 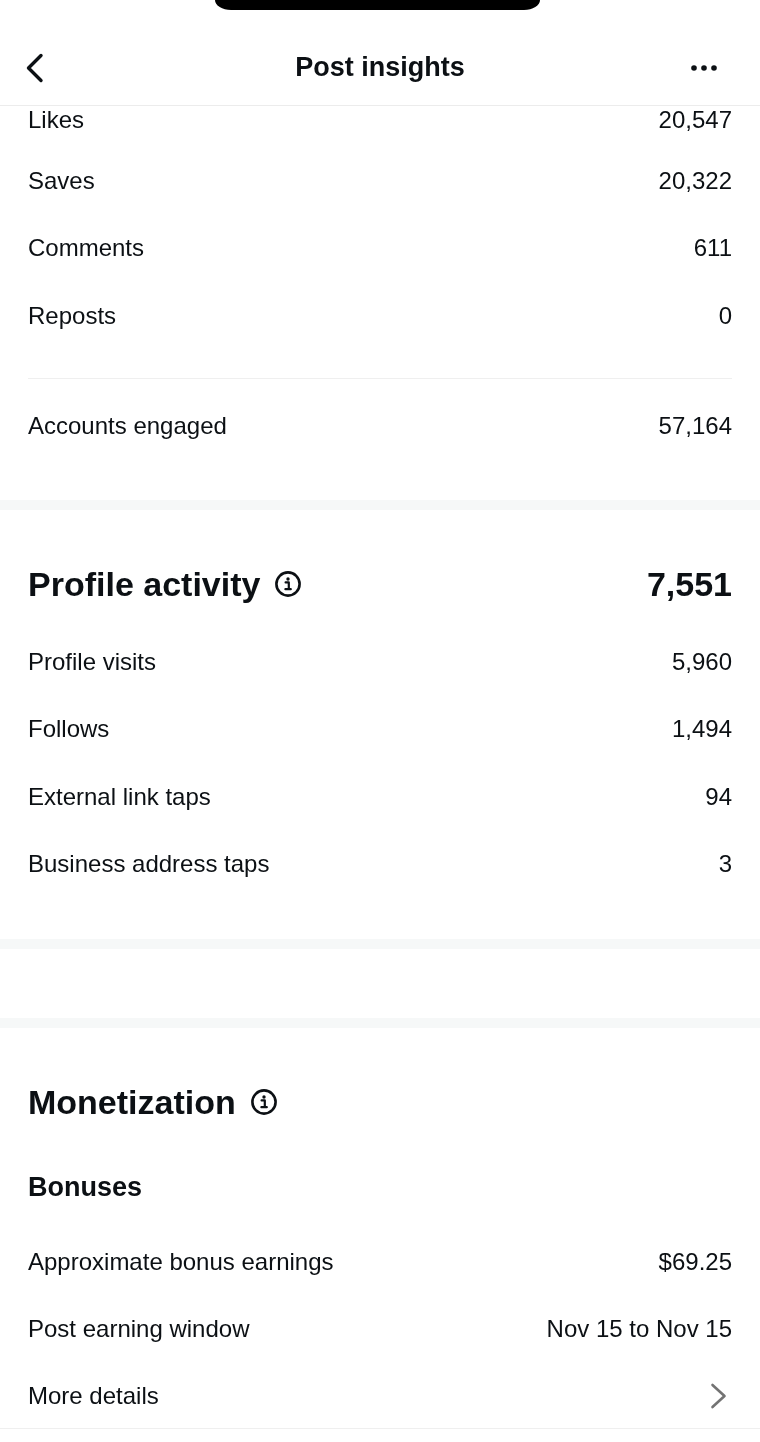 What do you see at coordinates (695, 120) in the screenshot?
I see `metric-value: 20,547` at bounding box center [695, 120].